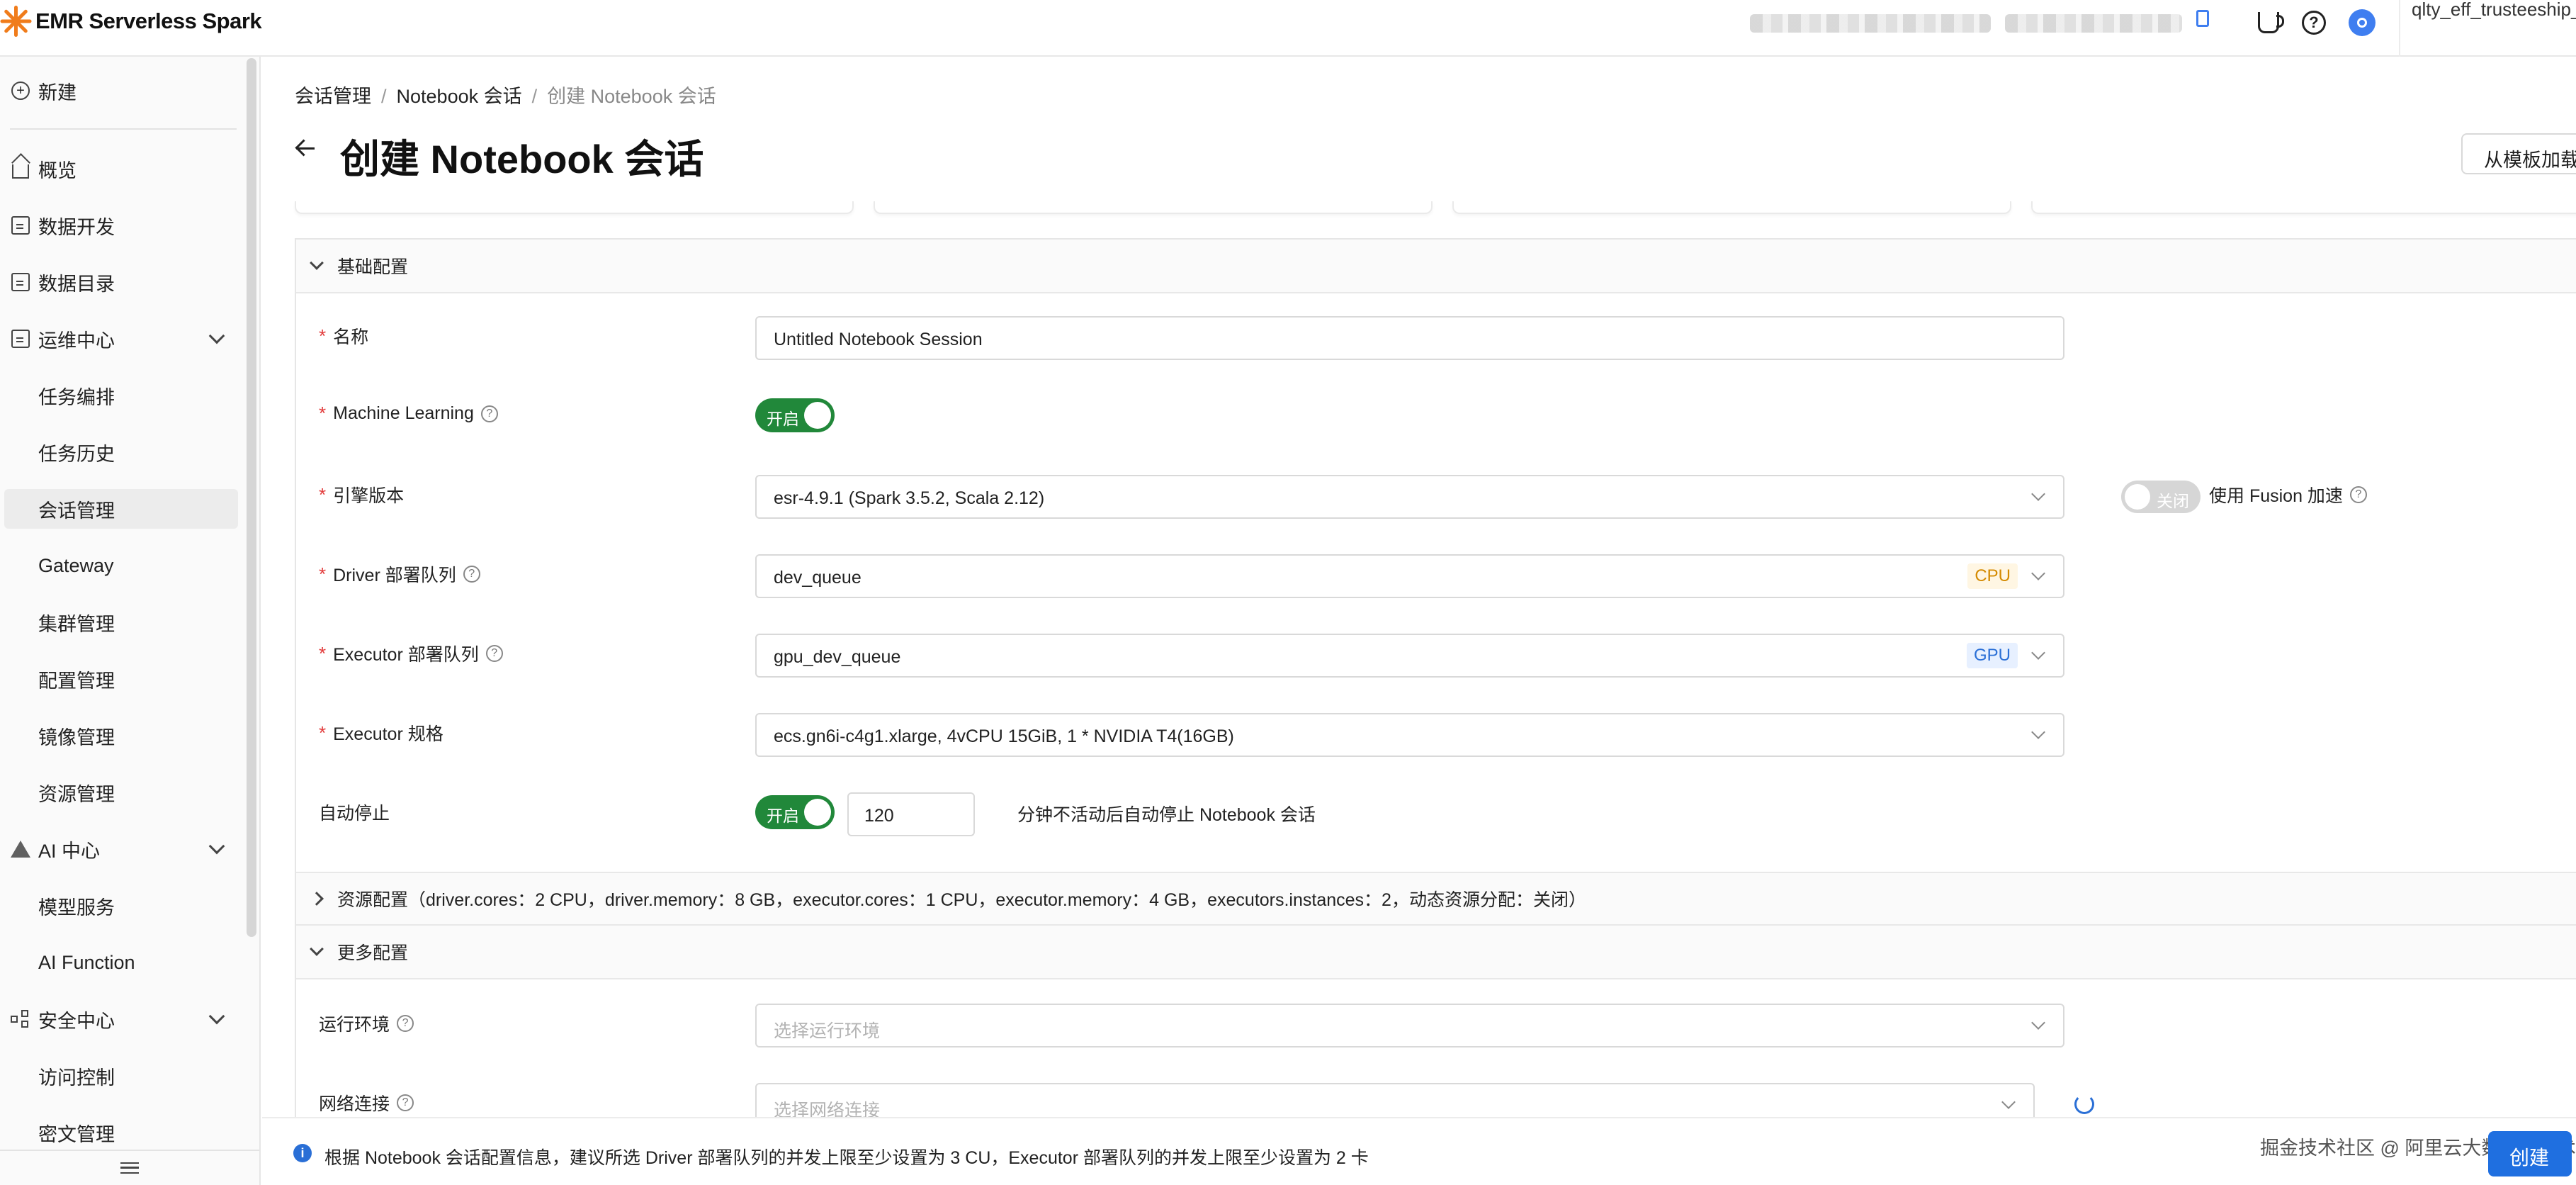  I want to click on executor-queue-label: * Executor 部署队列?, so click(411, 653).